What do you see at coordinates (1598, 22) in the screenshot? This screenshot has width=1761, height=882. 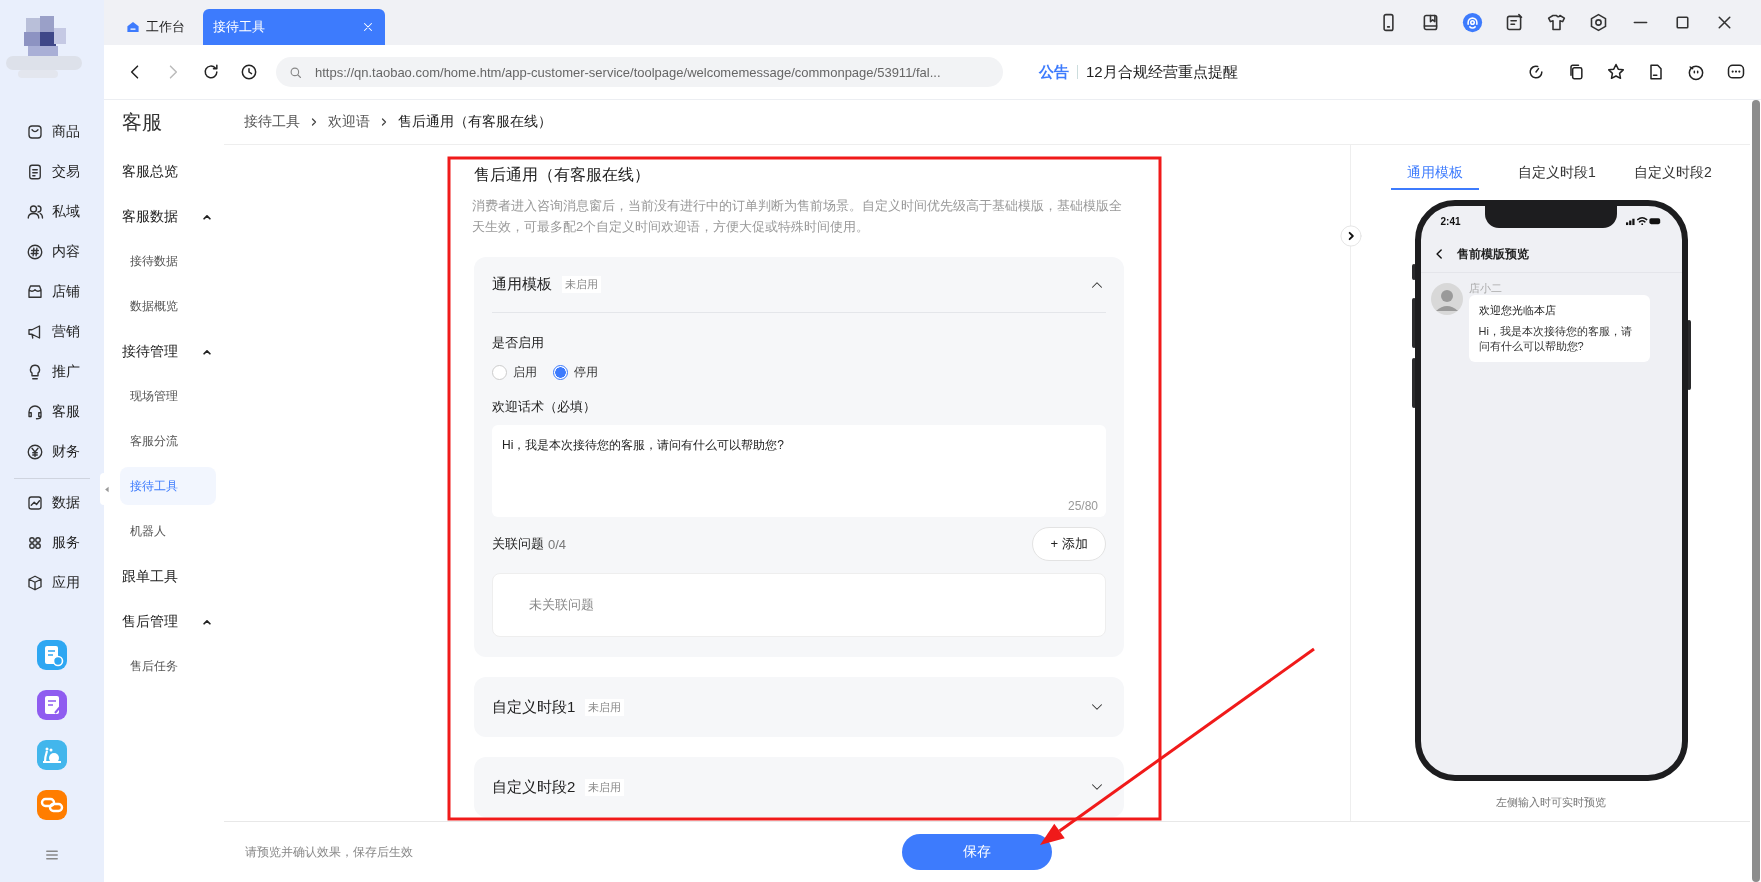 I see `hexagon-icon` at bounding box center [1598, 22].